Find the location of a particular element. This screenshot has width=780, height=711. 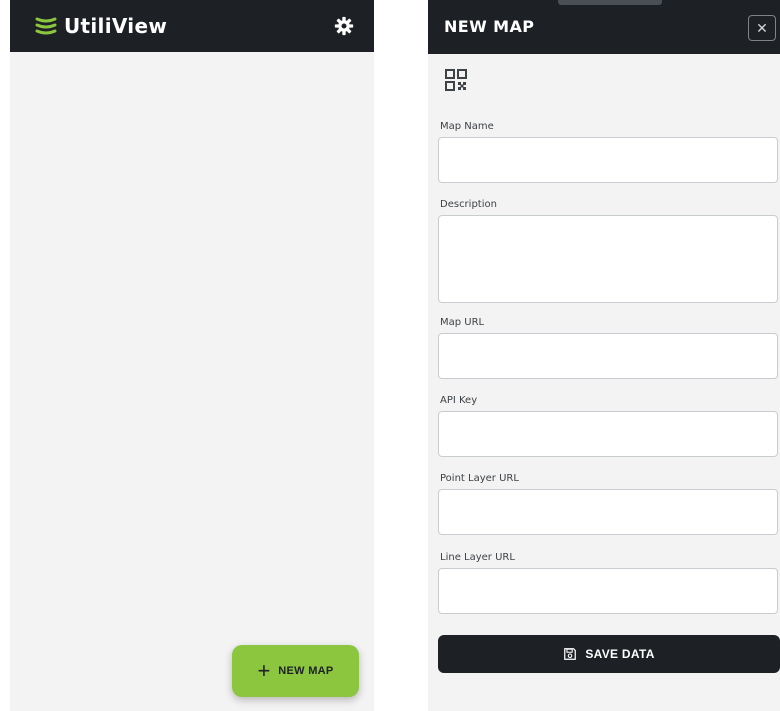

layers-logo-icon is located at coordinates (46, 26).